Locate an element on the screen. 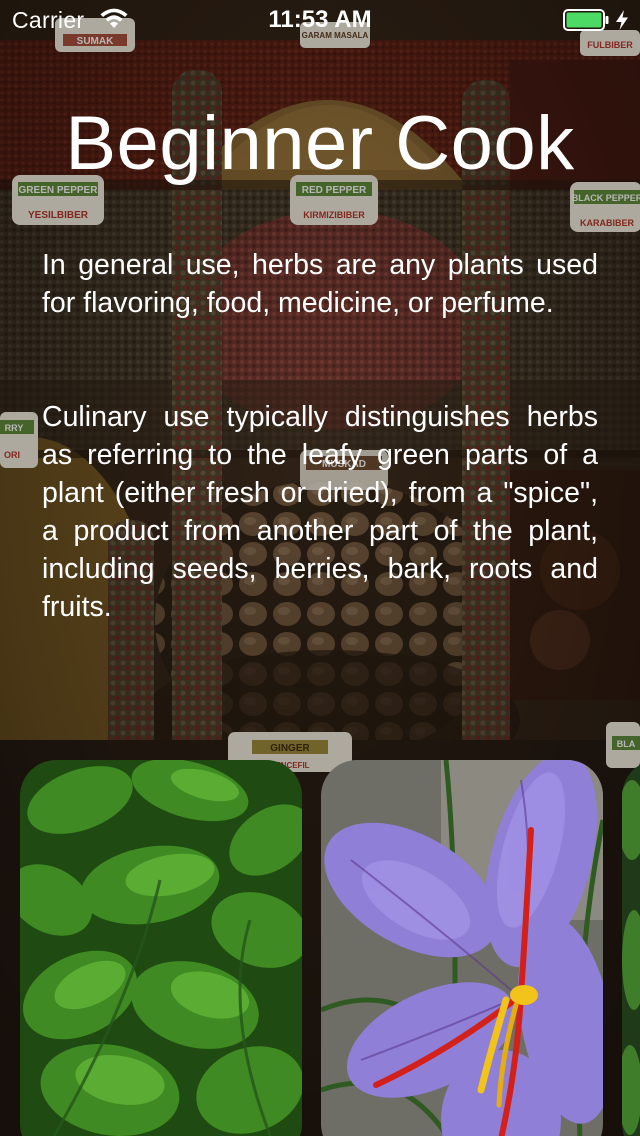 This screenshot has height=1136, width=640. status-bar: Carrier 11:53 AM is located at coordinates (320, 20).